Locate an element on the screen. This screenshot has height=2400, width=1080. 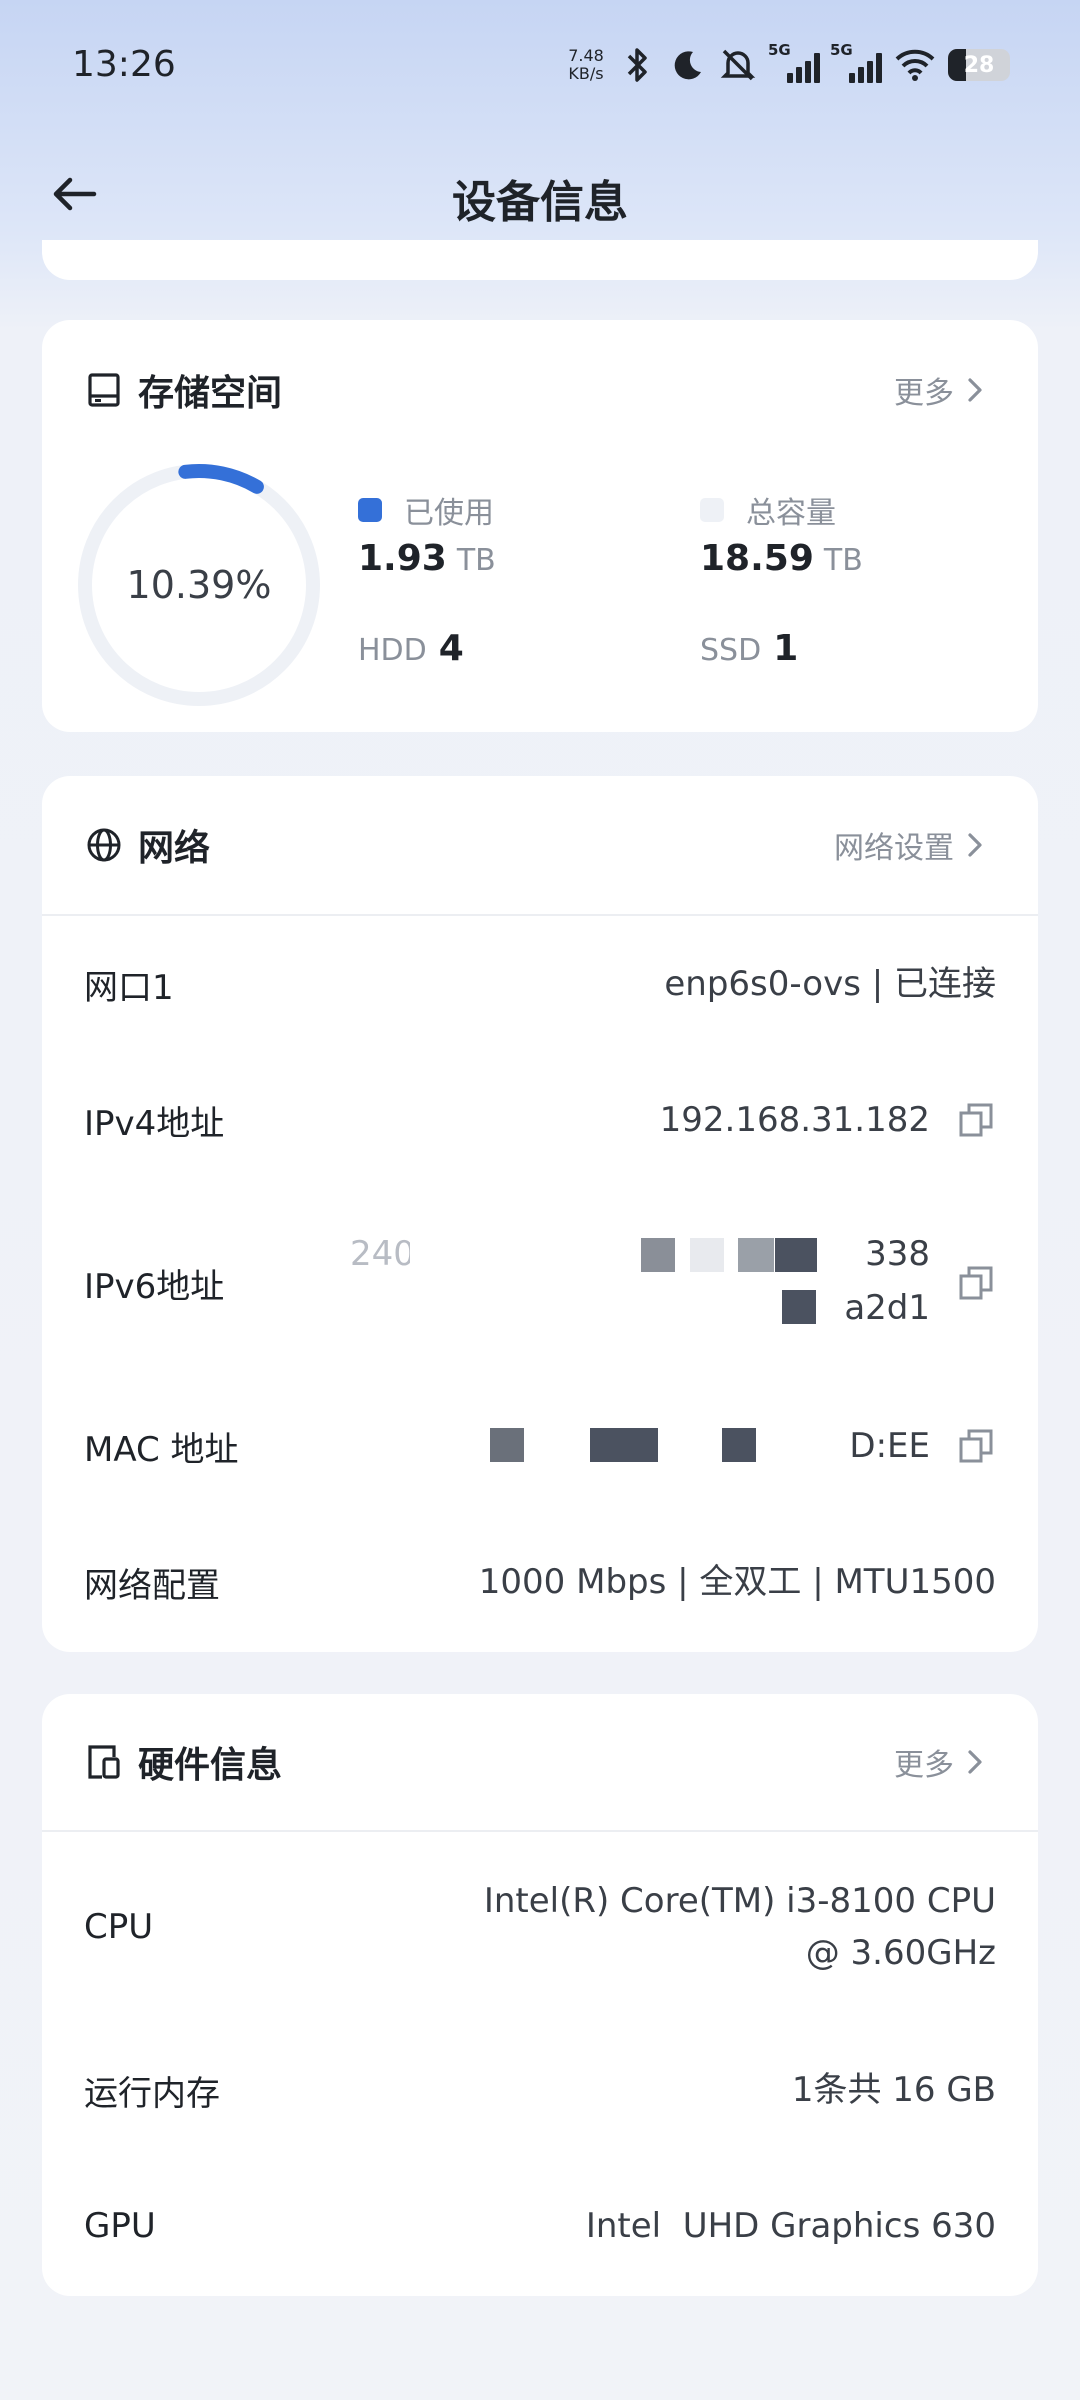
port-label: 网口1 is located at coordinates (129, 987).